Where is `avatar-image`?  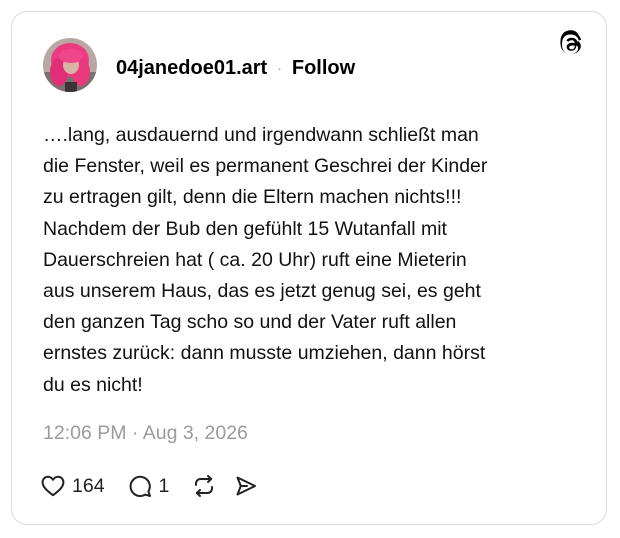 avatar-image is located at coordinates (70, 65).